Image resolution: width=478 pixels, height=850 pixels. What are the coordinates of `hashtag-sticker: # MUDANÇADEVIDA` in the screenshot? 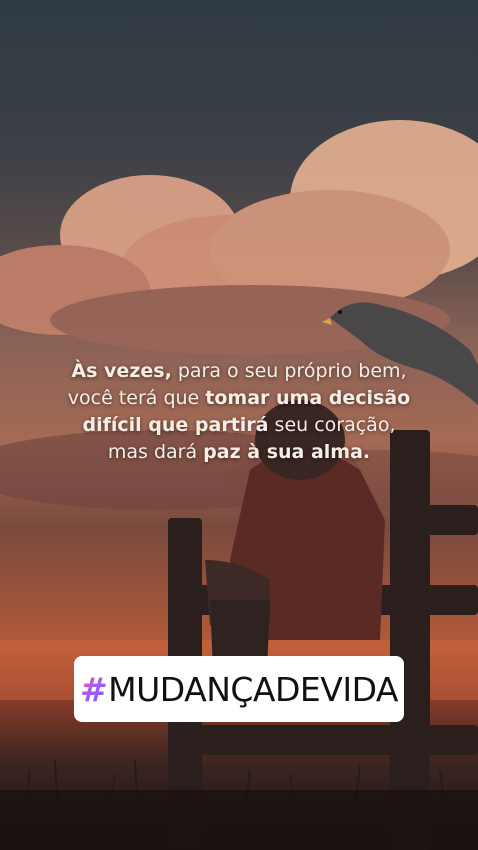 It's located at (239, 689).